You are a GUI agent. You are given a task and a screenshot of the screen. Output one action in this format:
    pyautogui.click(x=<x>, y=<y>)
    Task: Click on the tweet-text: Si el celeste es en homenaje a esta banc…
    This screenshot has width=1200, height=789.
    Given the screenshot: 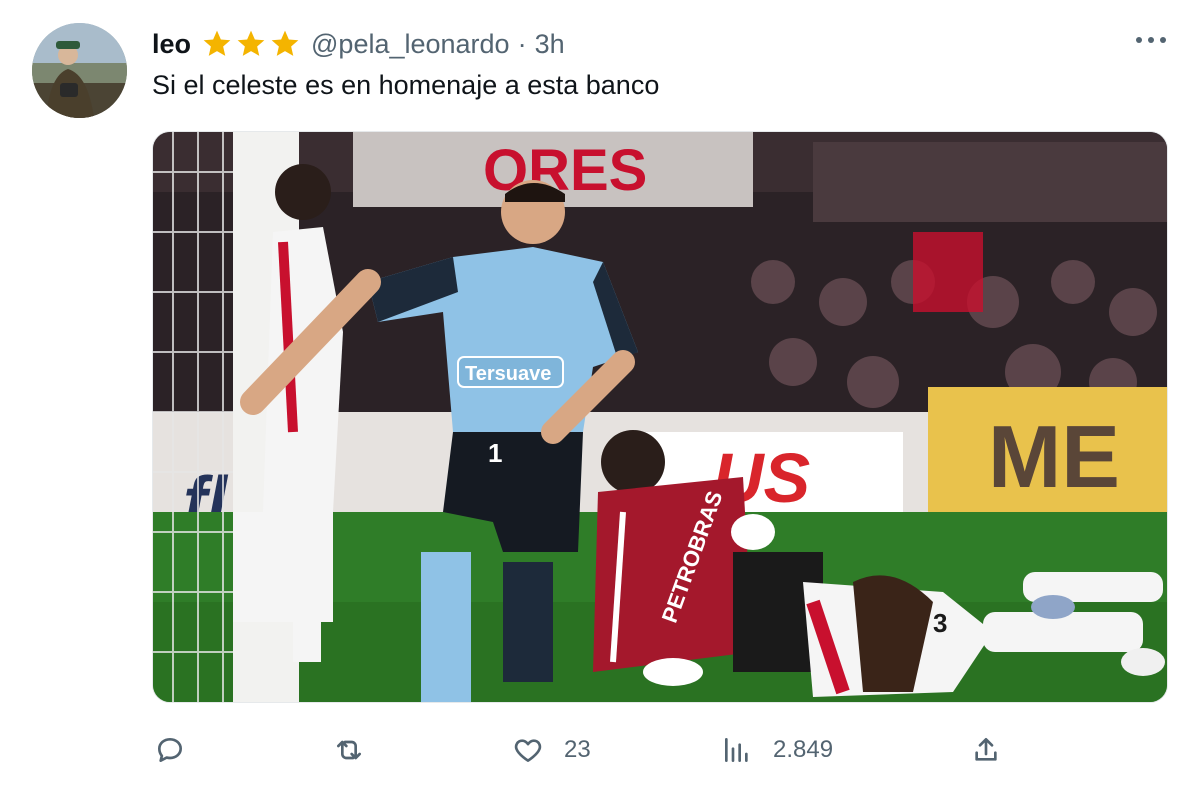 What is the action you would take?
    pyautogui.click(x=406, y=85)
    